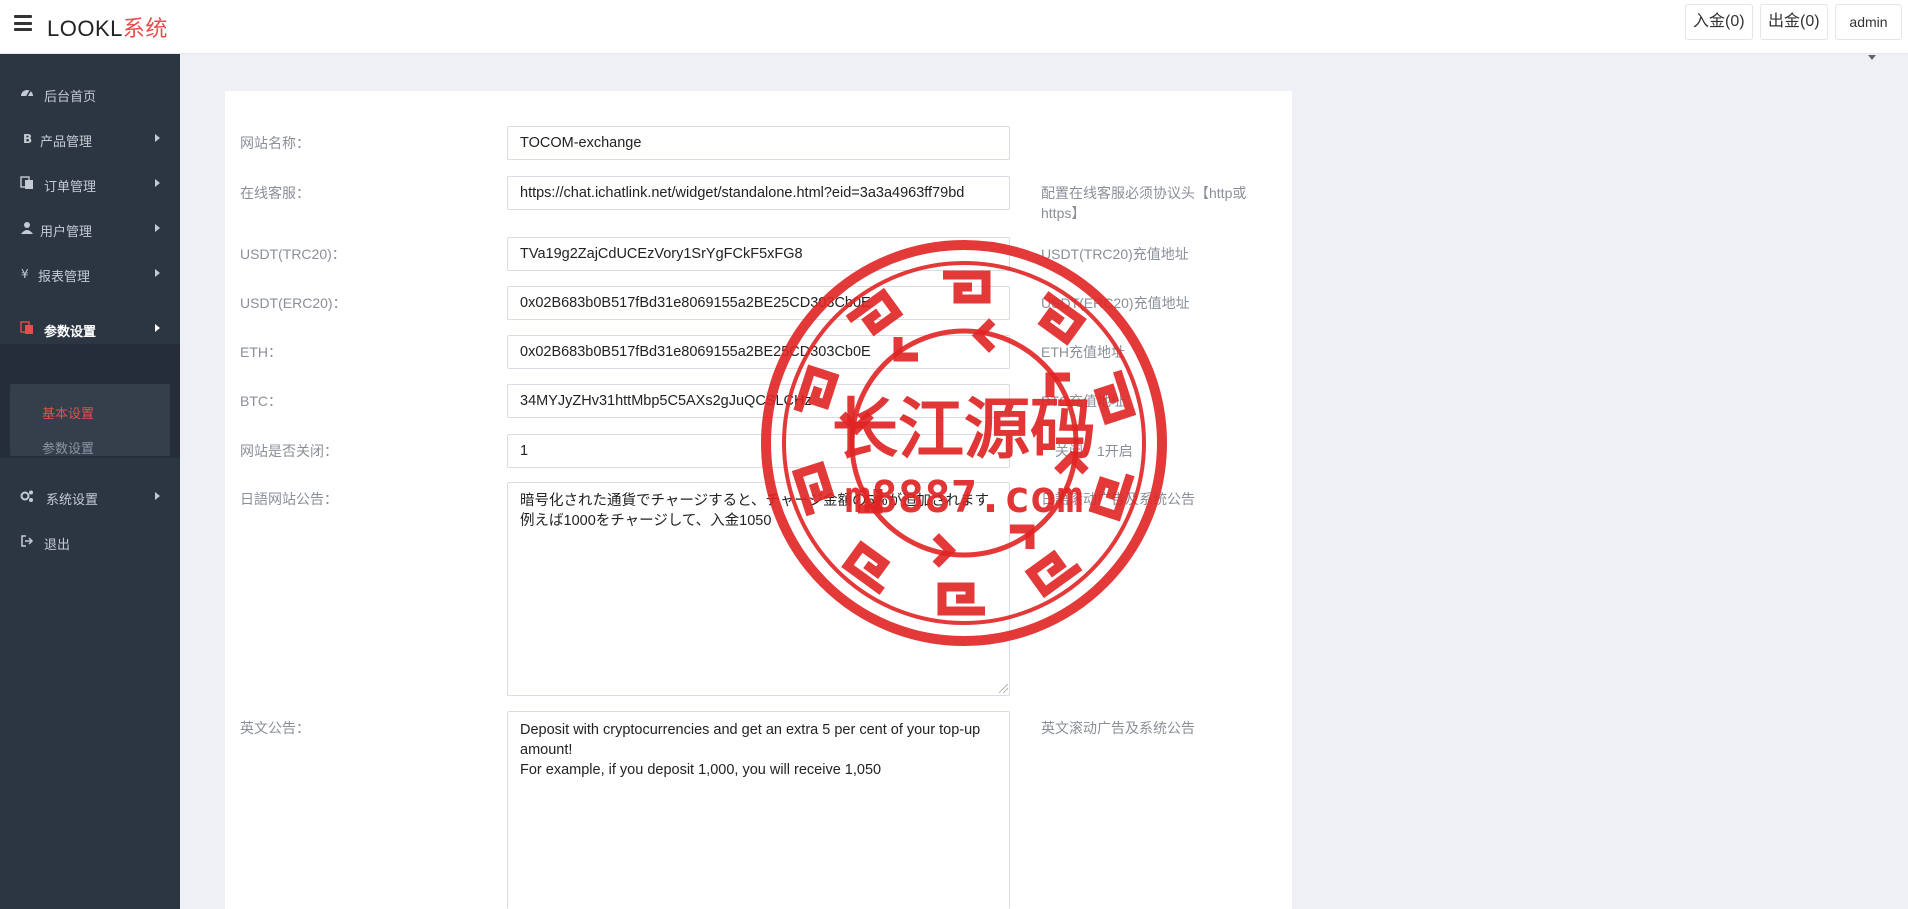 The image size is (1908, 909). Describe the element at coordinates (85, 28) in the screenshot. I see `brand-prefix: LOOKL` at that location.